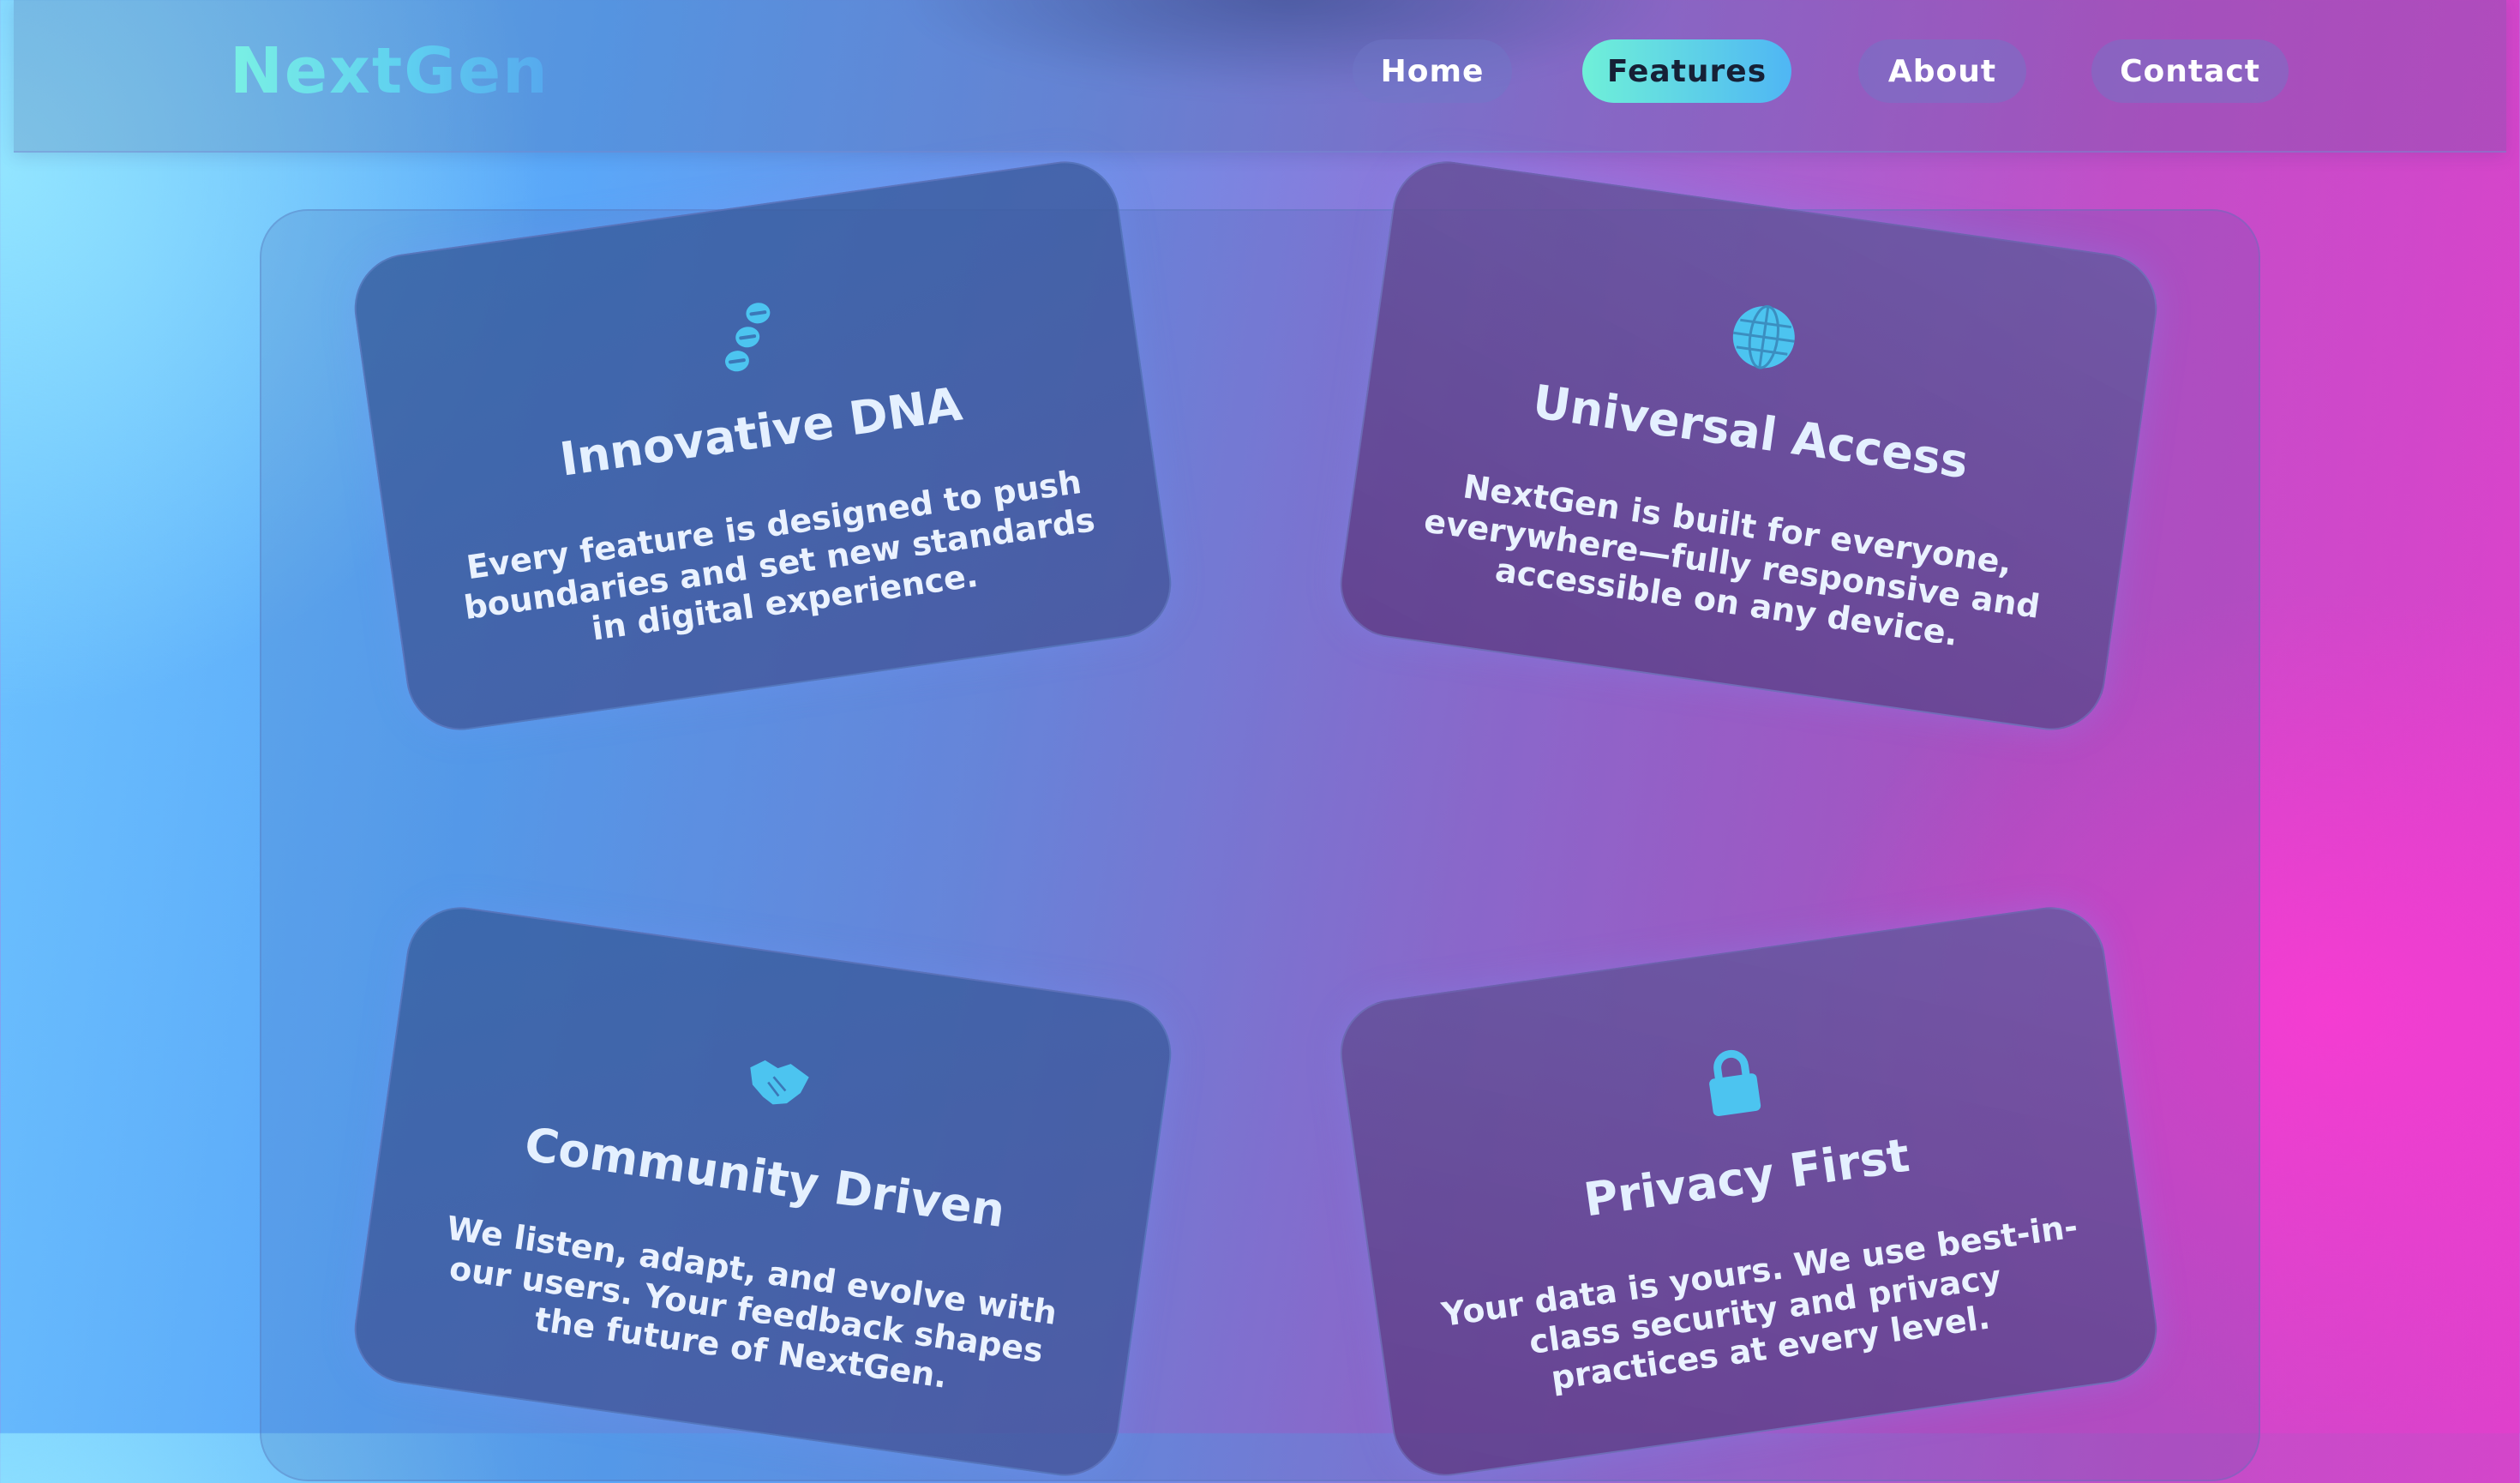 The image size is (2520, 1483). Describe the element at coordinates (778, 1082) in the screenshot. I see `handshake-icon` at that location.